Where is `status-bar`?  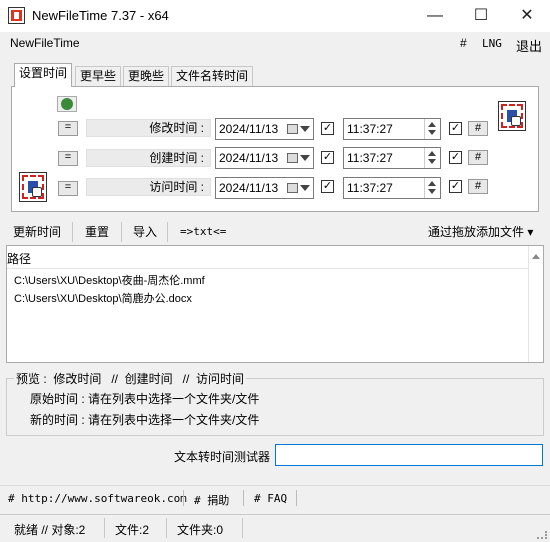 status-bar is located at coordinates (275, 514).